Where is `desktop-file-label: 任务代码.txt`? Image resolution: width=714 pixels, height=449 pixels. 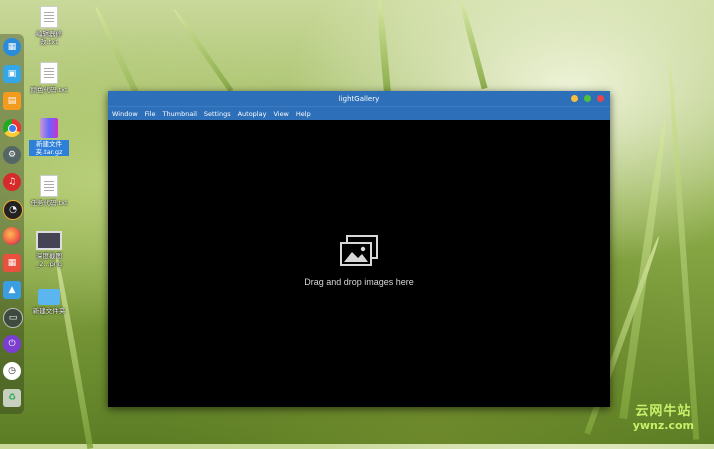
desktop-file-label: 任务代码.txt is located at coordinates (49, 203).